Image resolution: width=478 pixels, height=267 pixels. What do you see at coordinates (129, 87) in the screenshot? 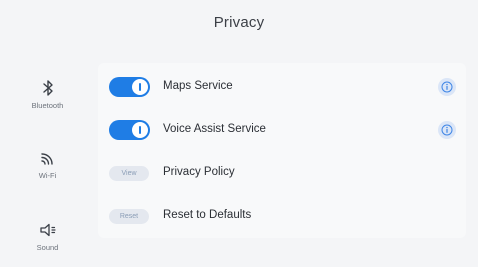
I see `maps-service-toggle` at bounding box center [129, 87].